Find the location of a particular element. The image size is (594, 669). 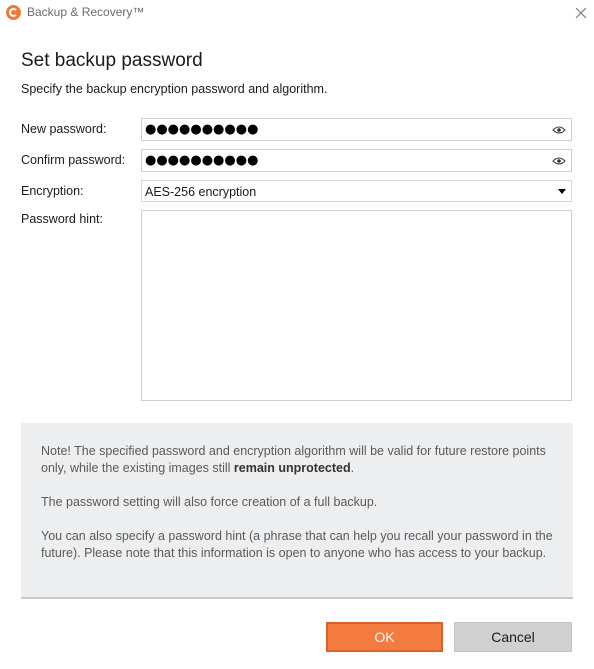

confirm-password-label: Confirm password: is located at coordinates (73, 160).